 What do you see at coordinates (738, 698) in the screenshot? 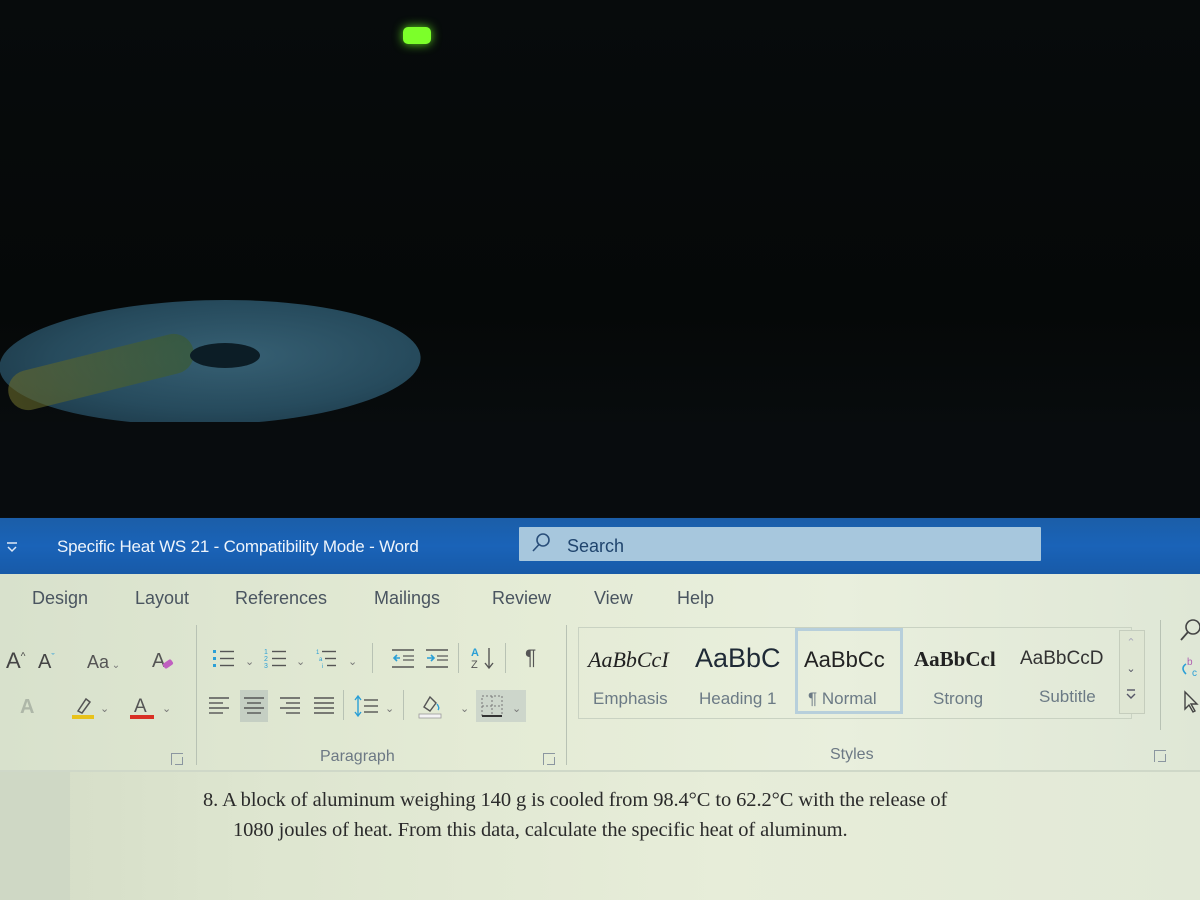
I see `style-name: Heading 1` at bounding box center [738, 698].